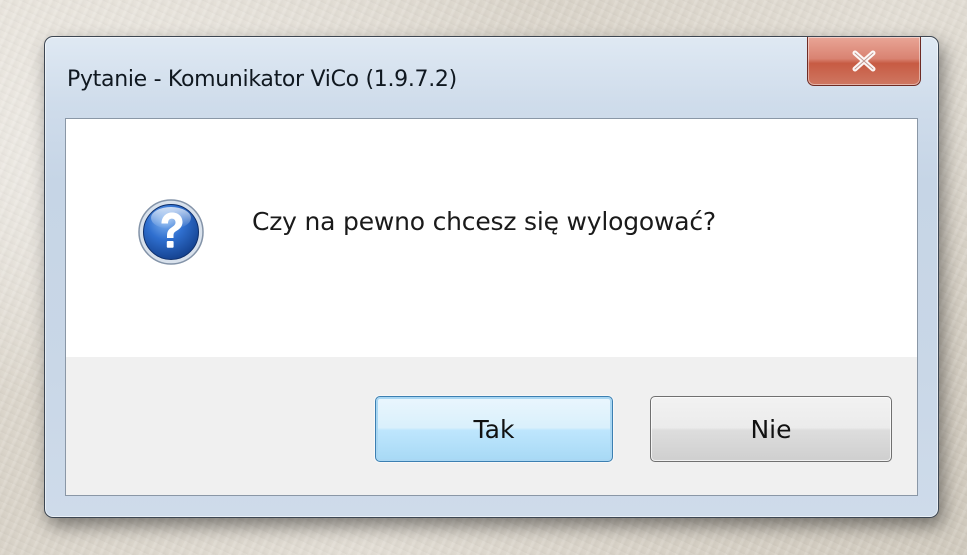 The image size is (967, 555). Describe the element at coordinates (484, 221) in the screenshot. I see `message-text: Czy na pewno chcesz się wylogować?` at that location.